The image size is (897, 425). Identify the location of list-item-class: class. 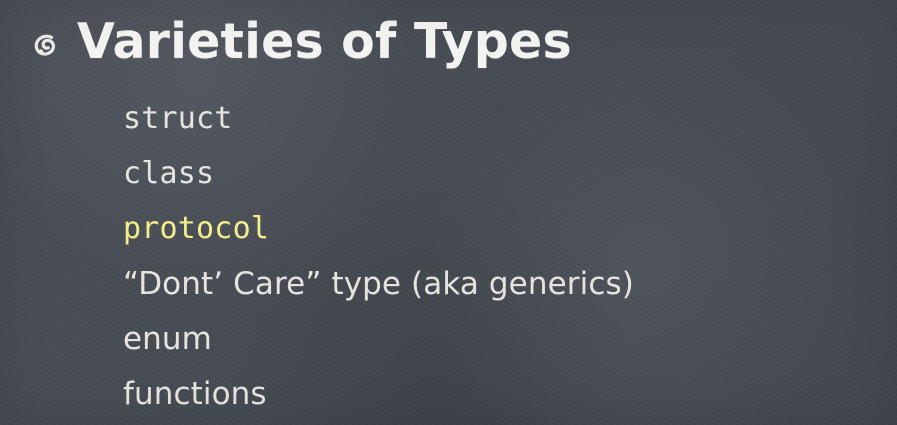
(169, 173).